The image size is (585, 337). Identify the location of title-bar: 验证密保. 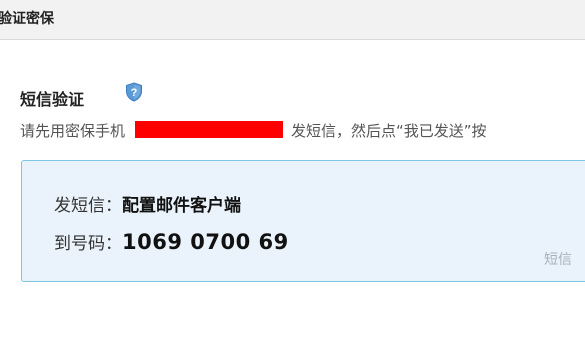
(292, 20).